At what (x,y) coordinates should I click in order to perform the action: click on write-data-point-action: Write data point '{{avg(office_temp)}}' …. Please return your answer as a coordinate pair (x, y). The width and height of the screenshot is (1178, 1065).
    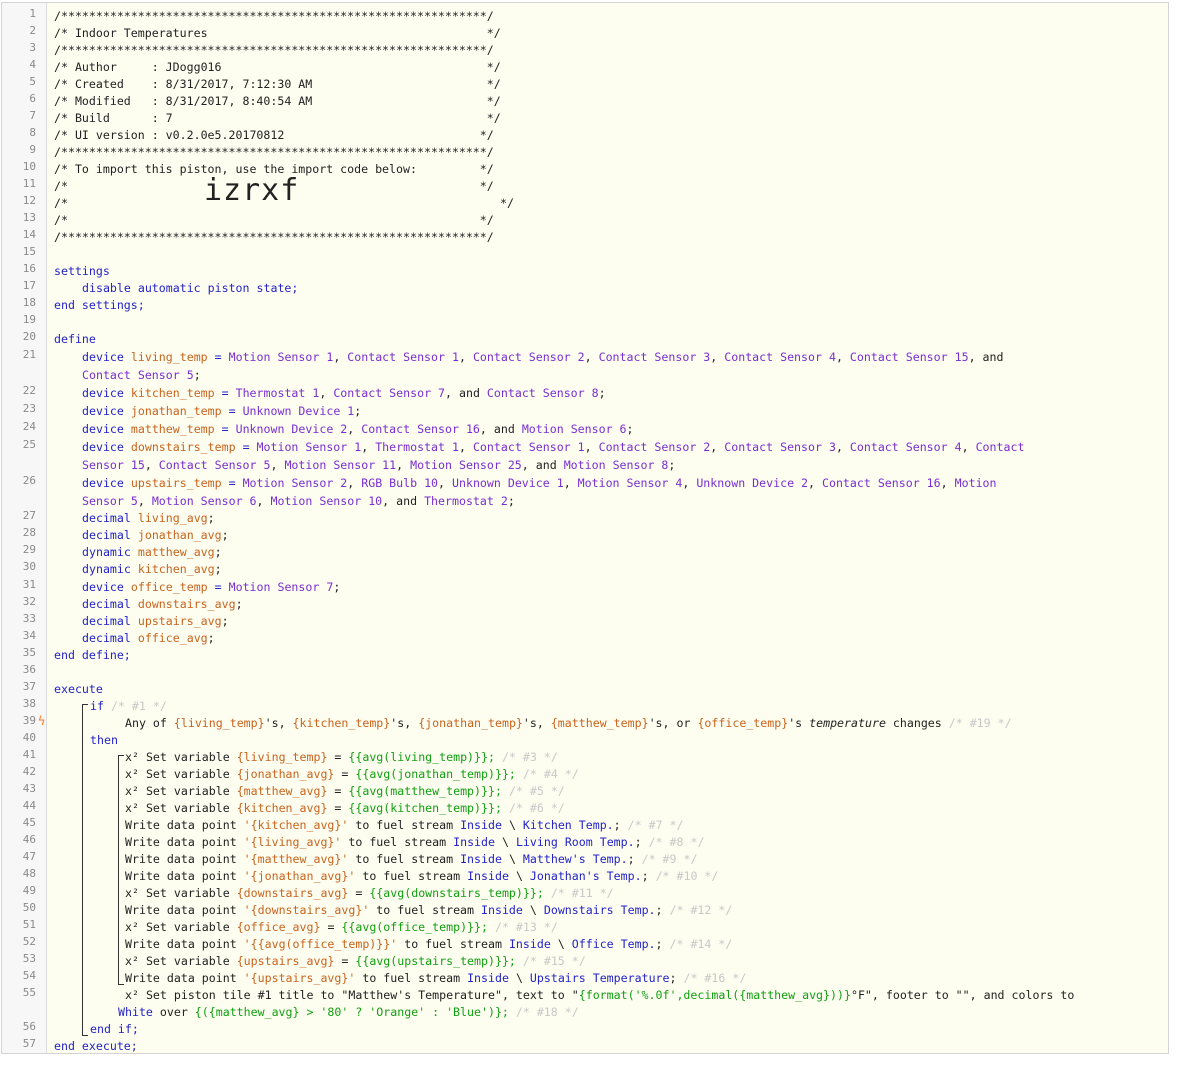
    Looking at the image, I should click on (586, 944).